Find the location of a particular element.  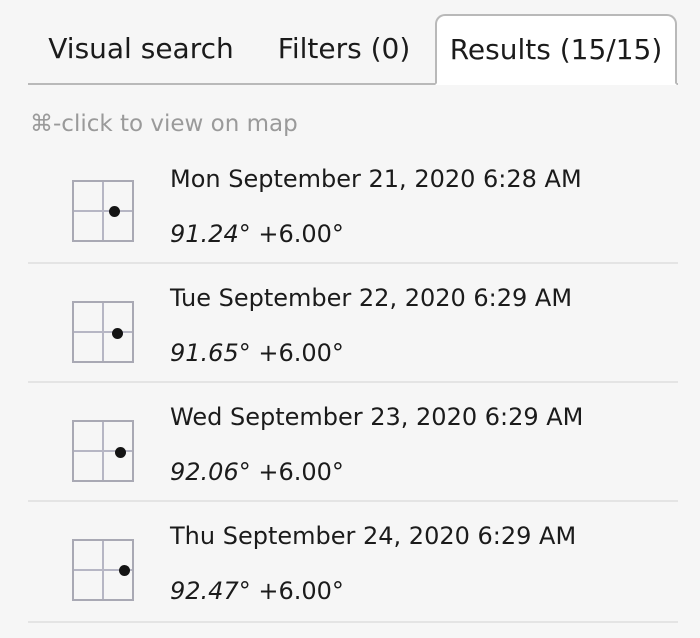

result-azimuth: 92.06° is located at coordinates (210, 472).